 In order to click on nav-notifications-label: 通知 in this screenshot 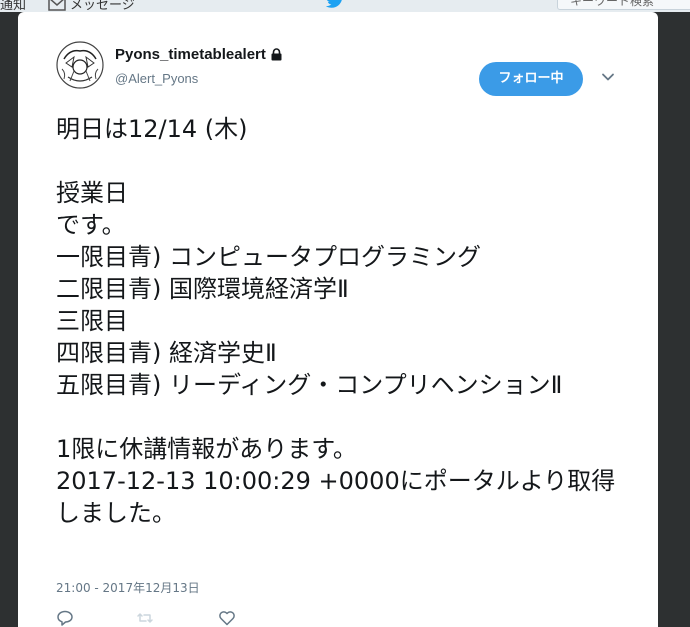, I will do `click(13, 6)`.